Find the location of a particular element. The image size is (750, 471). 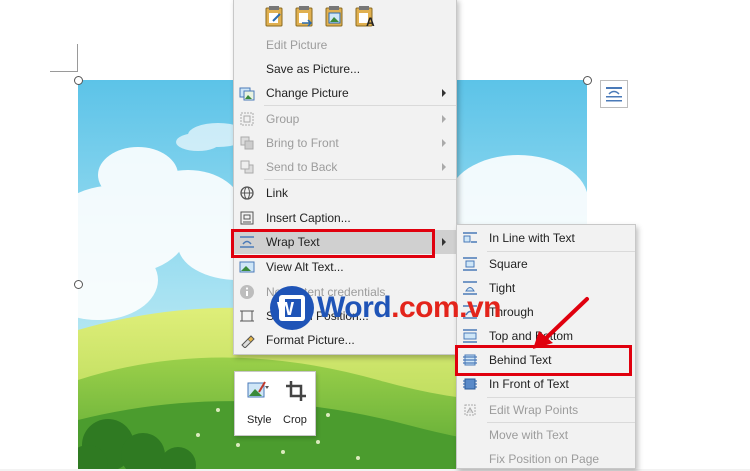

menu-item-label: Edit Wrap Points is located at coordinates (534, 410).